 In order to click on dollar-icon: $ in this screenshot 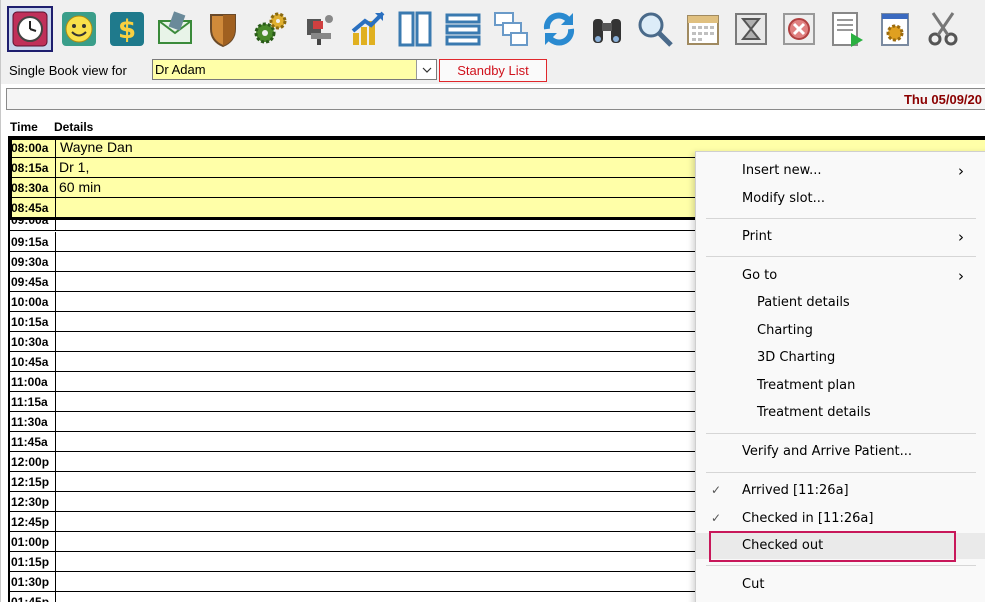, I will do `click(127, 29)`.